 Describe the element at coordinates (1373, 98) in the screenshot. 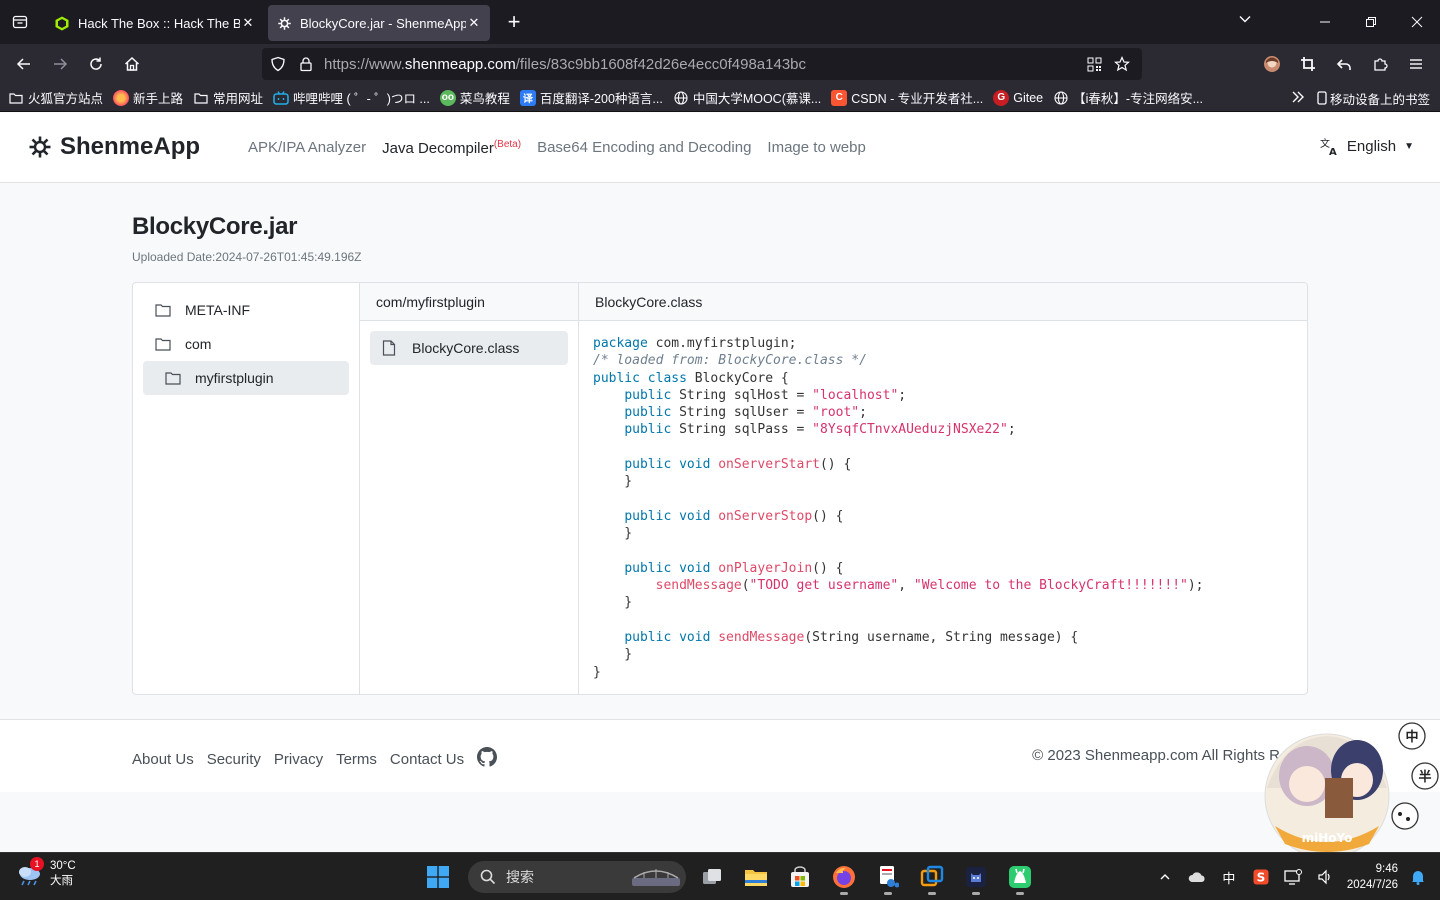

I see `mobile-bookmarks: 移动设备上的书签` at that location.